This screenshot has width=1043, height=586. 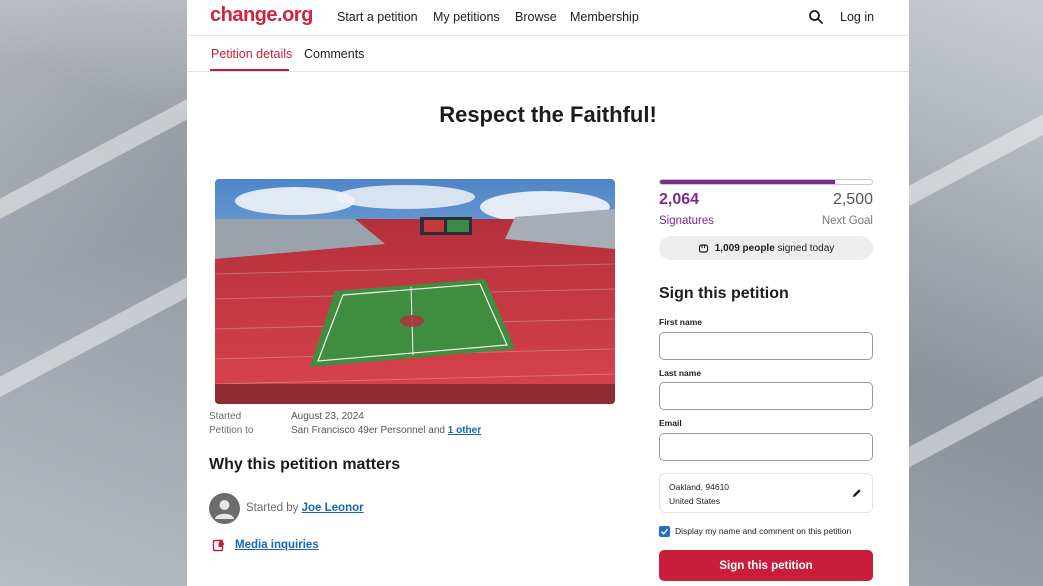 What do you see at coordinates (766, 493) in the screenshot?
I see `location-field: Oakland, 94610 United States` at bounding box center [766, 493].